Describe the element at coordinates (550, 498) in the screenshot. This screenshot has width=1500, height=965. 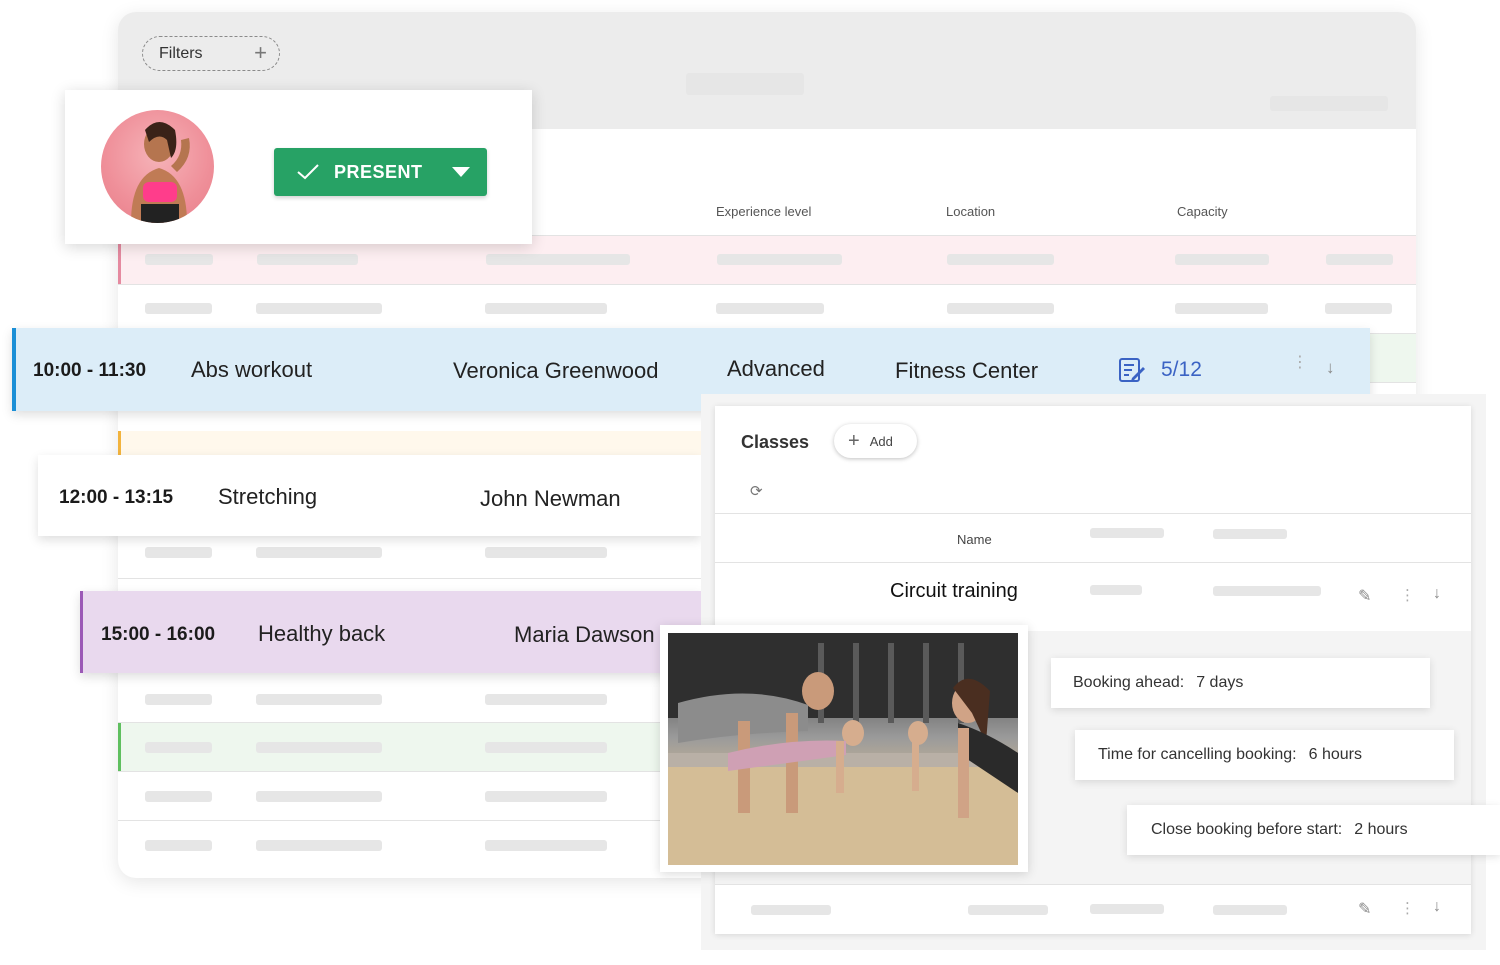
I see `class-trainer: John Newman` at that location.